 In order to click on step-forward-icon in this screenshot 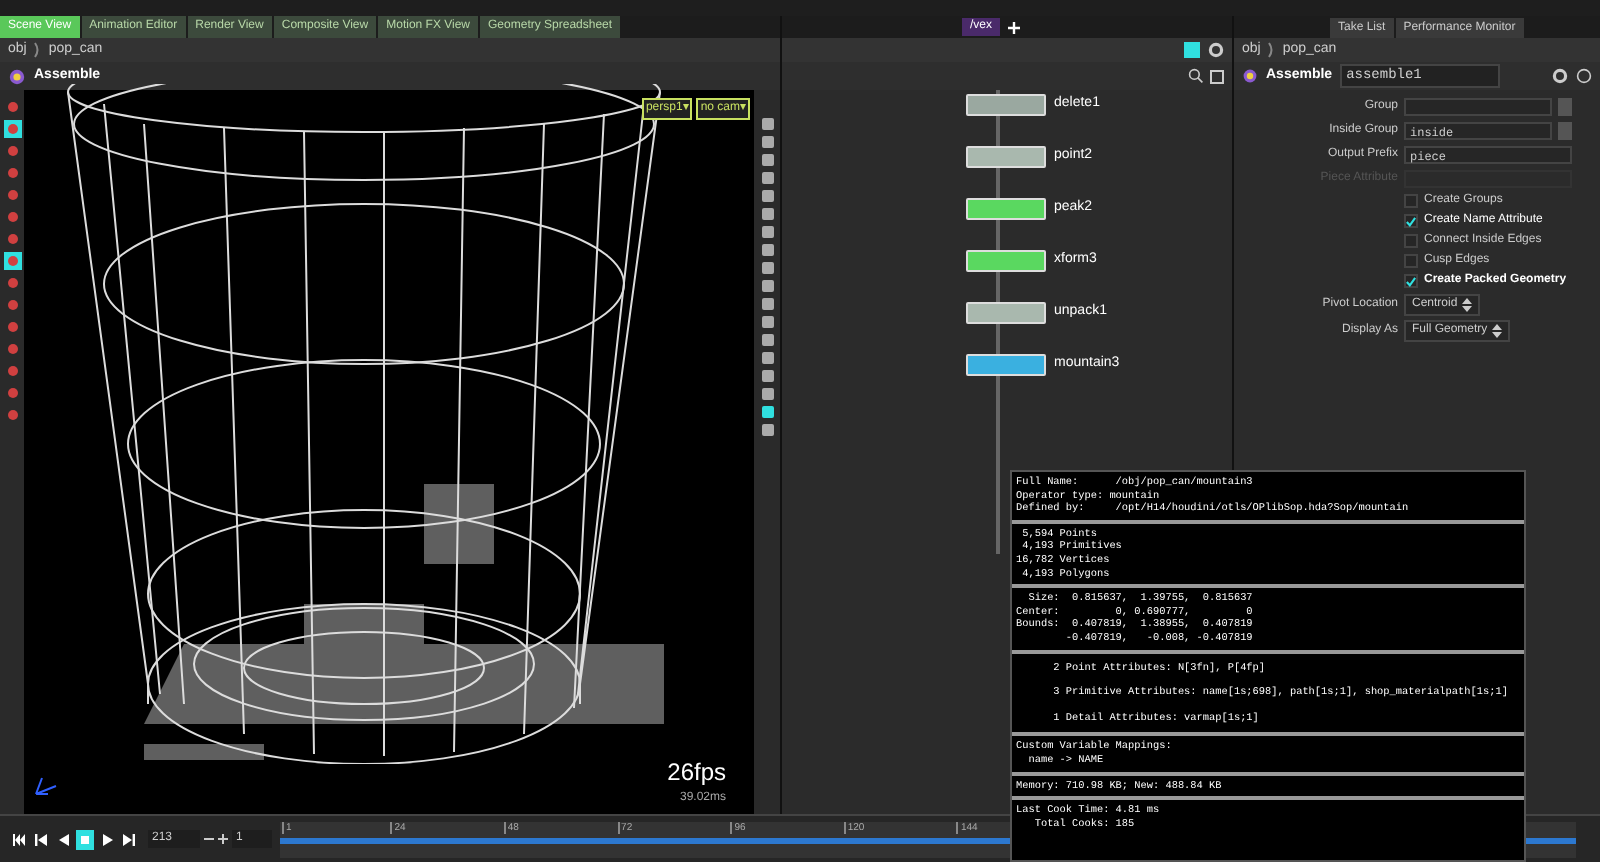, I will do `click(129, 839)`.